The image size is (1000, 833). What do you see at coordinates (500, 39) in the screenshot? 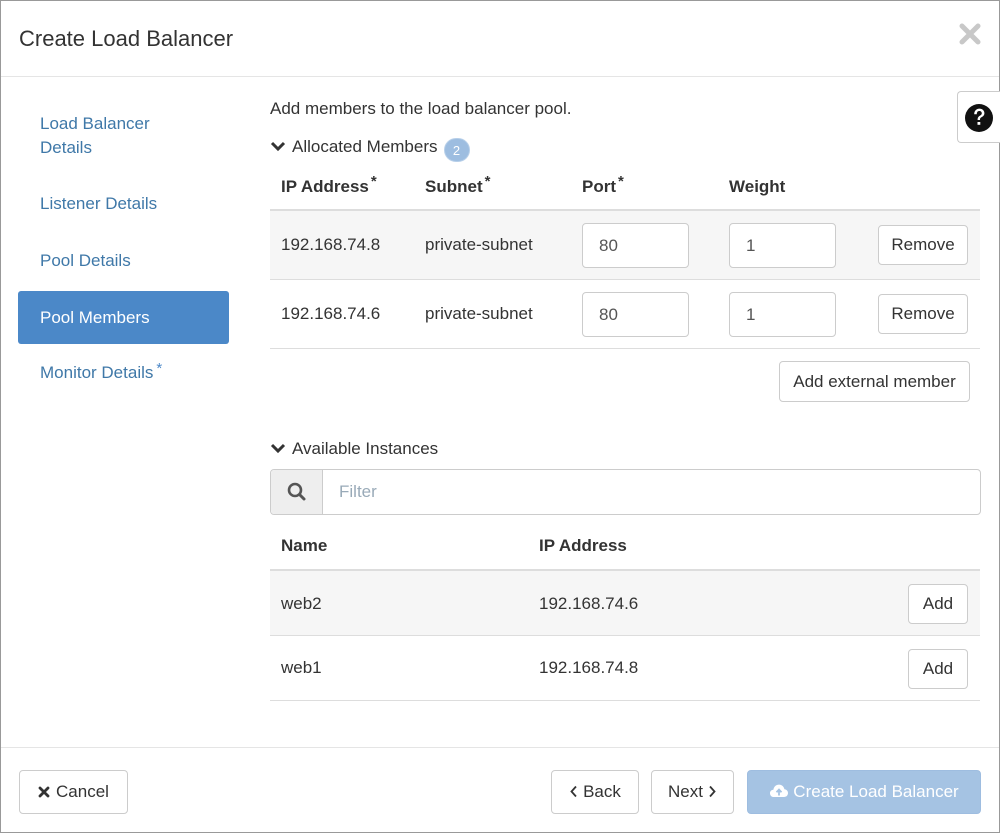
I see `modal-header: Create Load Balancer` at bounding box center [500, 39].